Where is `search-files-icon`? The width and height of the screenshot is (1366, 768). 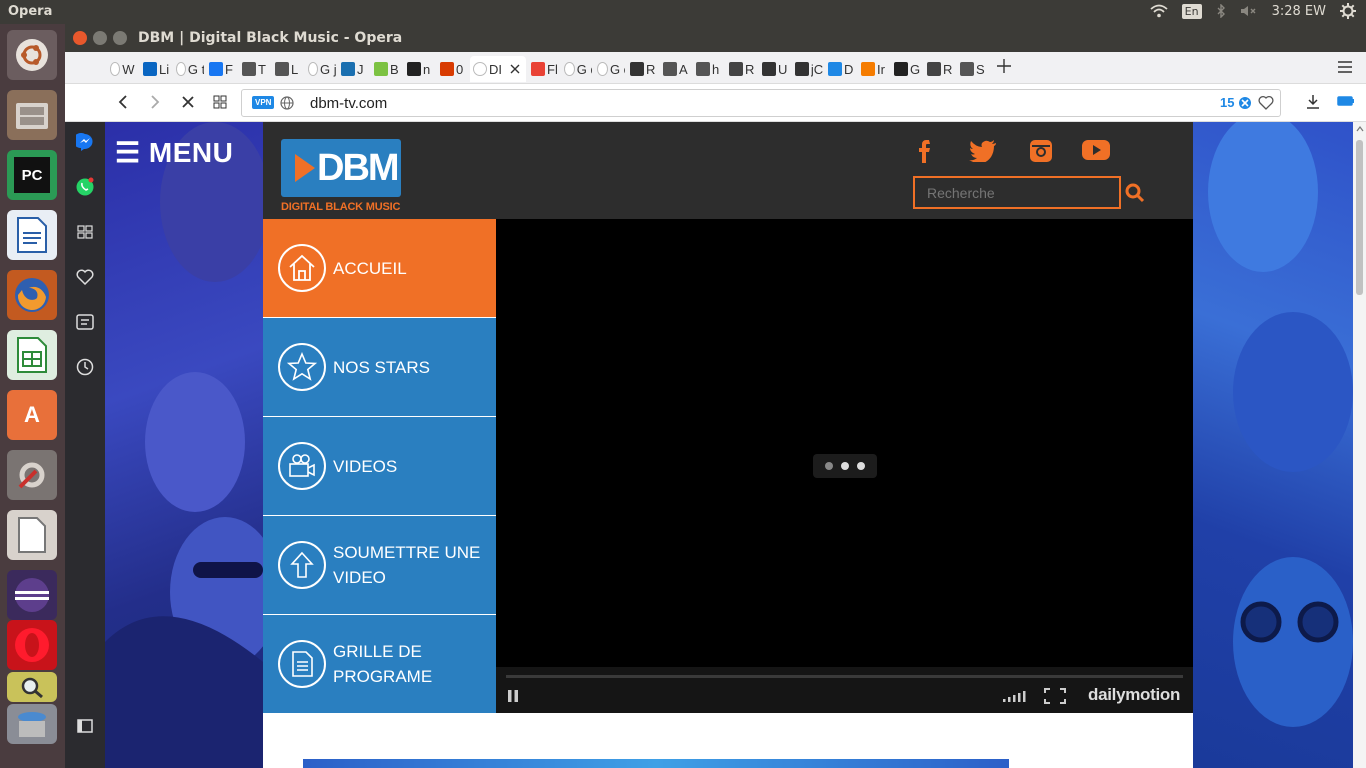
search-files-icon is located at coordinates (32, 687).